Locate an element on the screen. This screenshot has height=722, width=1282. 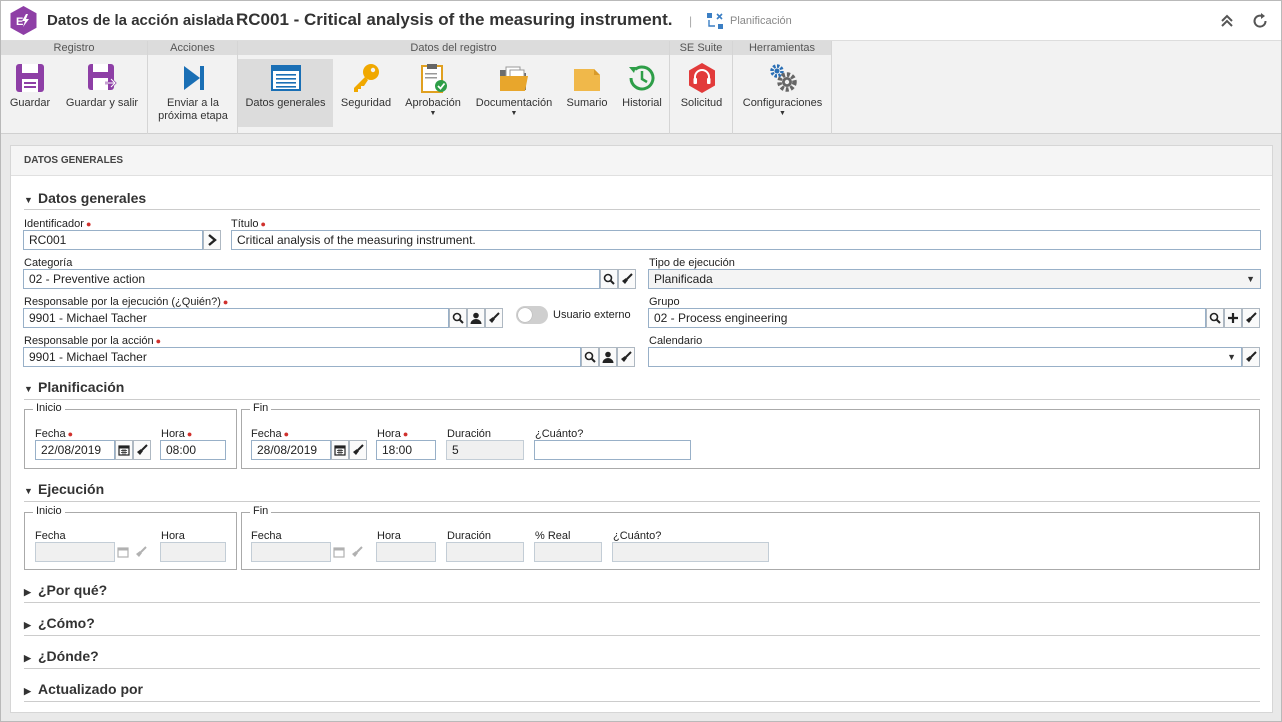
group-add-button is located at coordinates (1233, 318).